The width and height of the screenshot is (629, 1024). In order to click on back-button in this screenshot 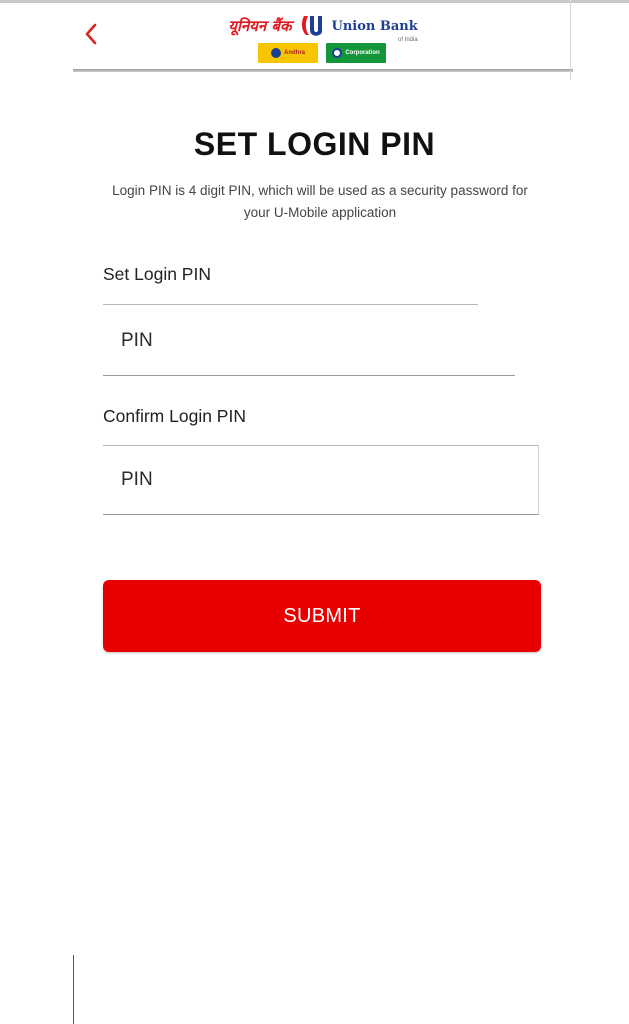, I will do `click(91, 34)`.